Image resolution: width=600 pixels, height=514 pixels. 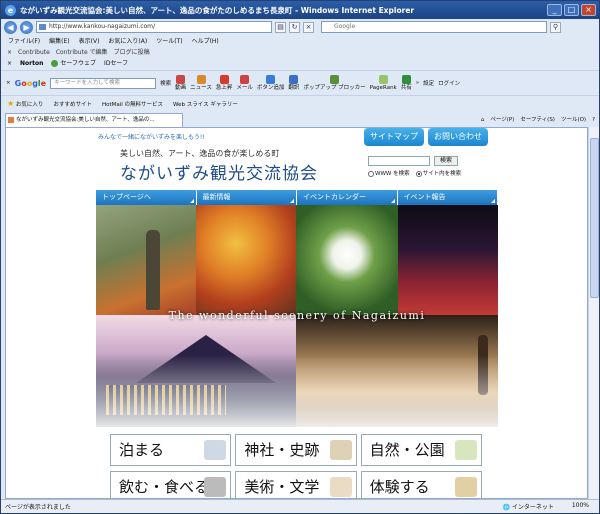 What do you see at coordinates (593, 313) in the screenshot?
I see `vertical-scrollbar` at bounding box center [593, 313].